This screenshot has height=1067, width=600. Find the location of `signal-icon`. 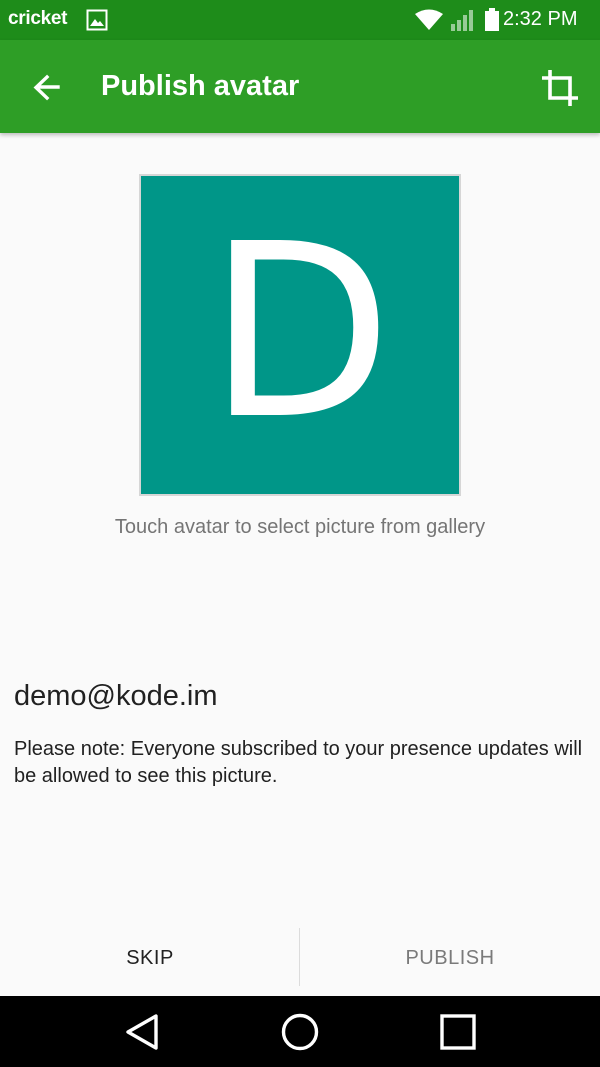

signal-icon is located at coordinates (463, 22).